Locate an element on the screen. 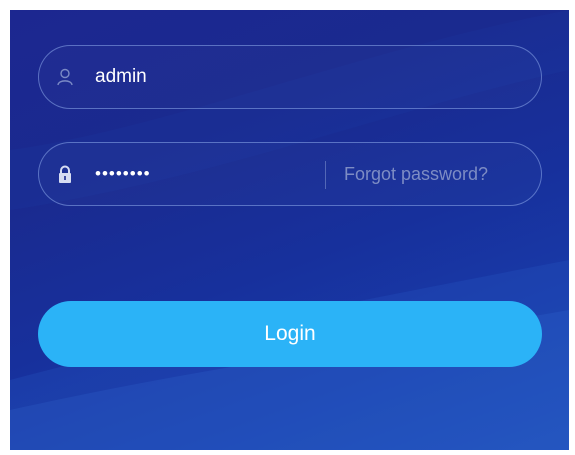 The image size is (575, 455). lock-icon is located at coordinates (65, 174).